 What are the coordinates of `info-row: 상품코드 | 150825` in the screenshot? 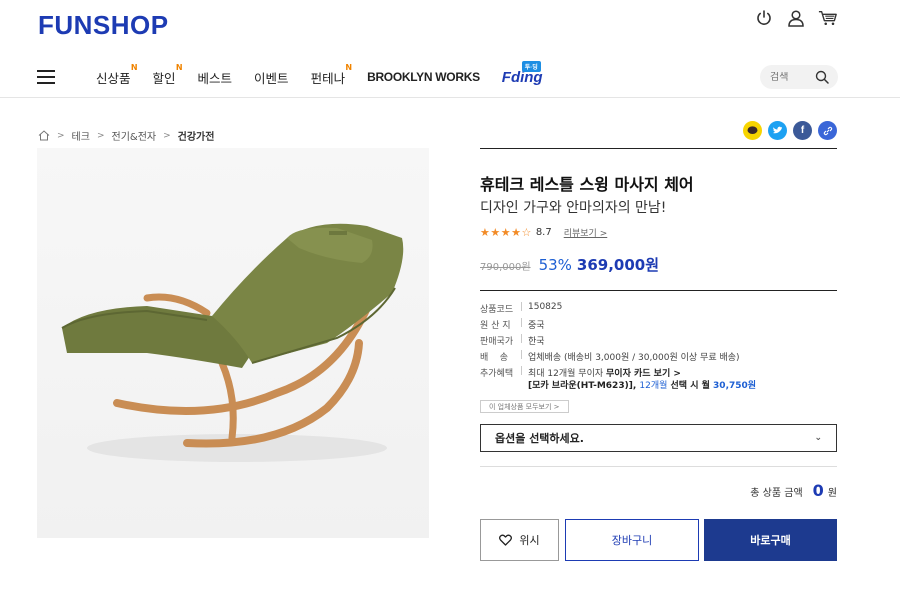 It's located at (618, 310).